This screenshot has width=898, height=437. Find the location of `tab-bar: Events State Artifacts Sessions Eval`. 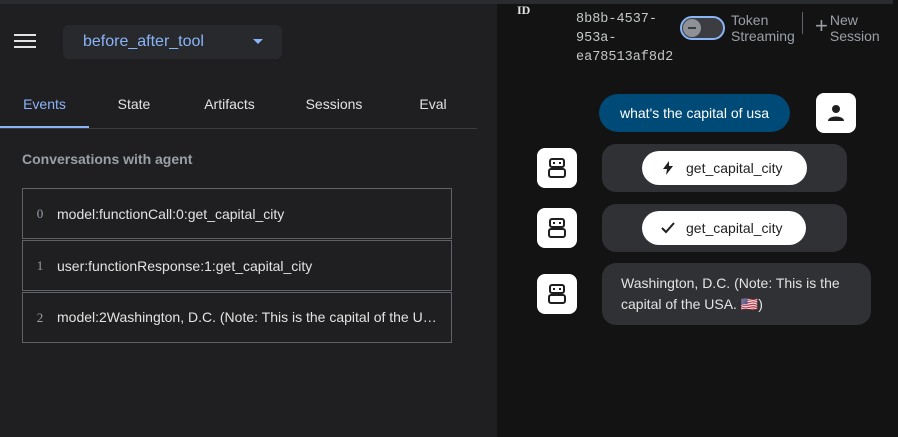

tab-bar: Events State Artifacts Sessions Eval is located at coordinates (238, 106).